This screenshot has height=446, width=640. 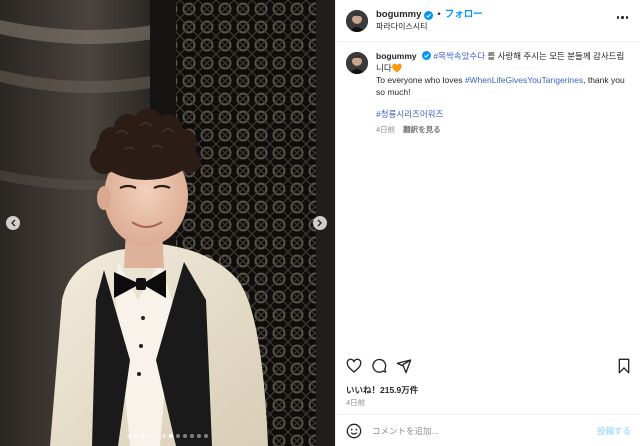 What do you see at coordinates (489, 367) in the screenshot?
I see `action-bar` at bounding box center [489, 367].